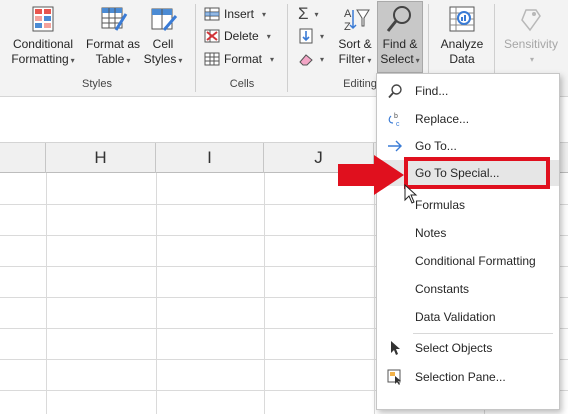  What do you see at coordinates (411, 194) in the screenshot?
I see `mouse-cursor-icon` at bounding box center [411, 194].